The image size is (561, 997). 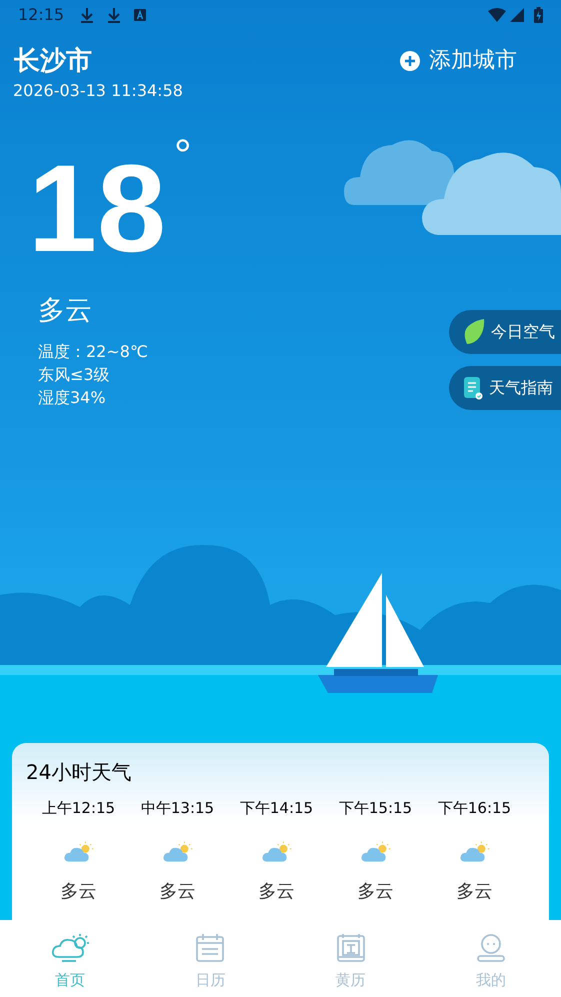 What do you see at coordinates (183, 156) in the screenshot?
I see `degree-mark: °` at bounding box center [183, 156].